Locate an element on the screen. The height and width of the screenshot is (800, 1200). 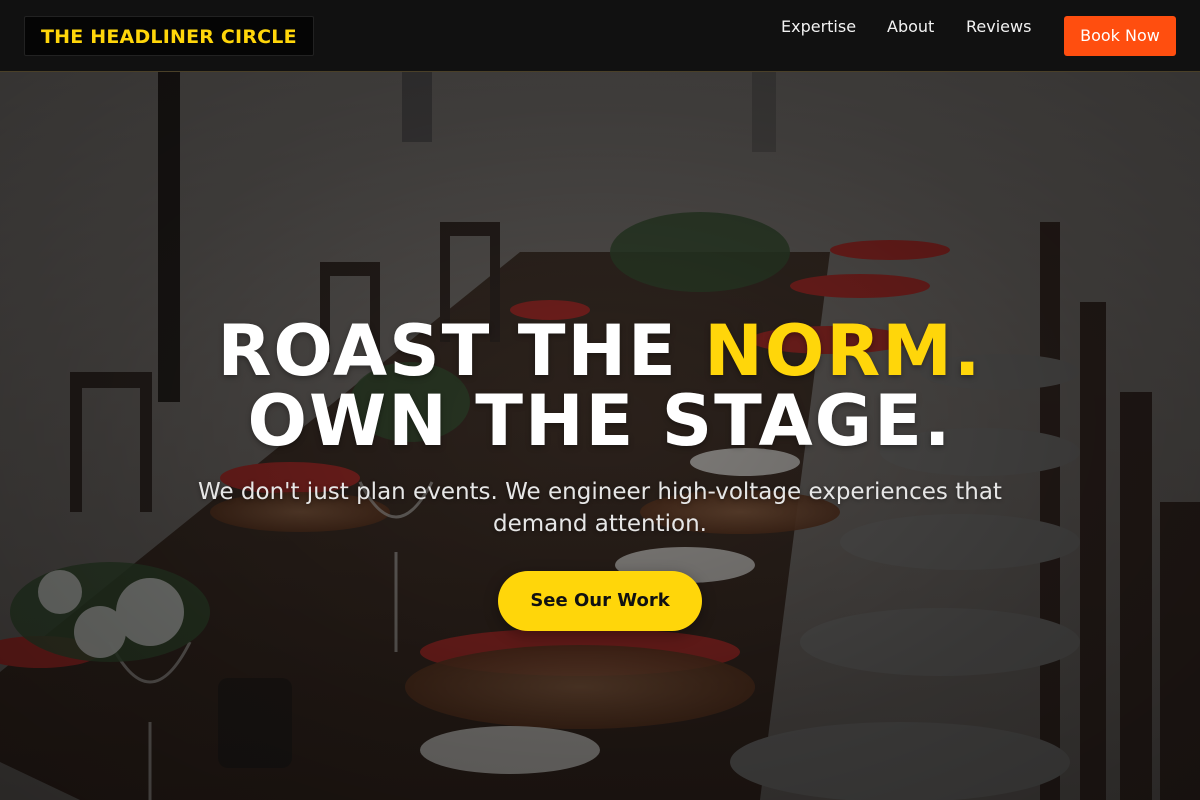
hero-headline-line1: ROAST THE NORM. is located at coordinates (600, 351).